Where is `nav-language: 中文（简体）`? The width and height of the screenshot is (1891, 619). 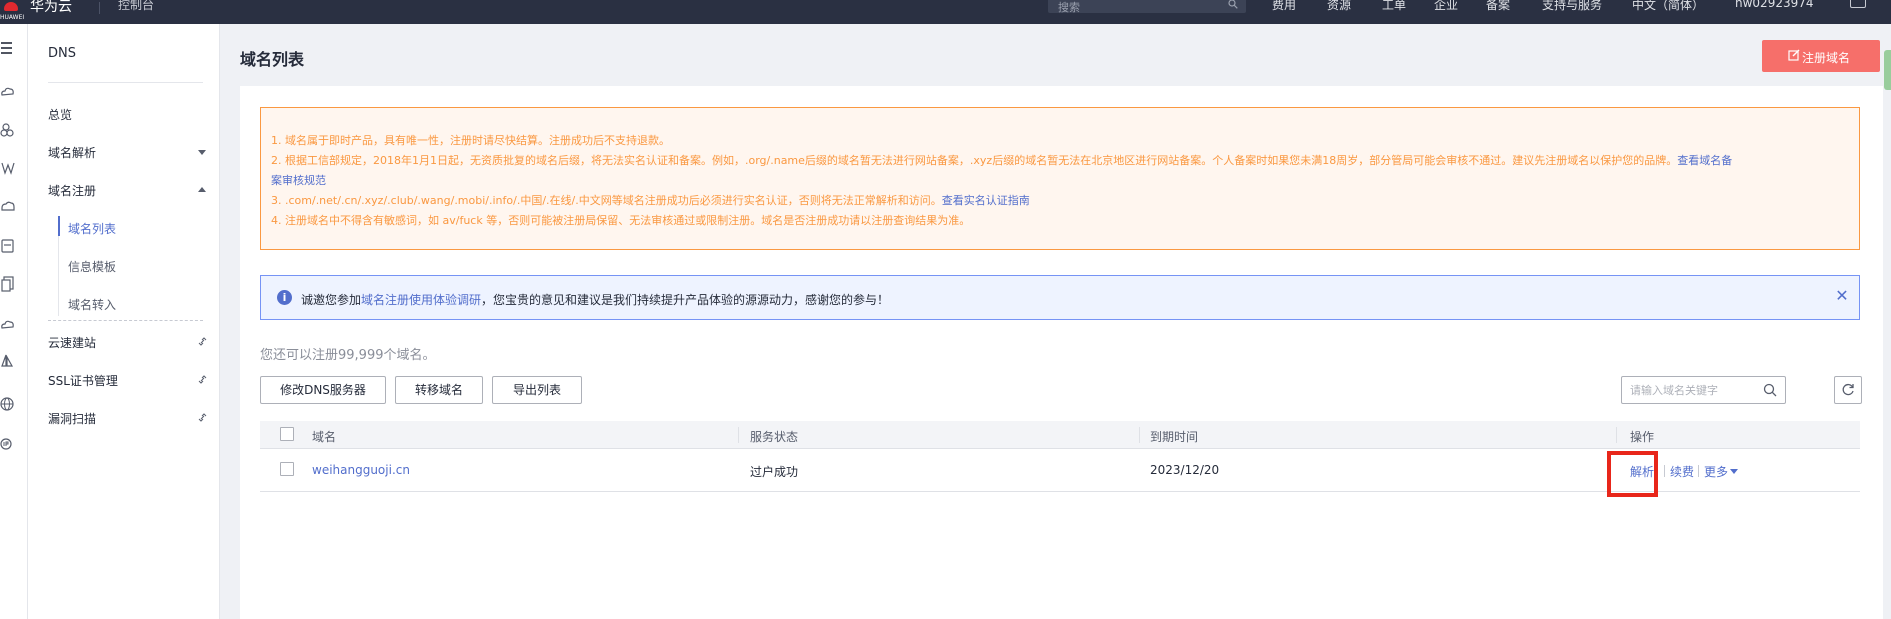 nav-language: 中文（简体） is located at coordinates (1668, 6).